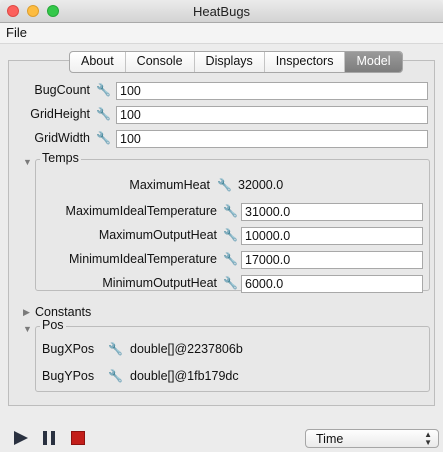  What do you see at coordinates (68, 349) in the screenshot?
I see `bugxpos-label: BugXPos` at bounding box center [68, 349].